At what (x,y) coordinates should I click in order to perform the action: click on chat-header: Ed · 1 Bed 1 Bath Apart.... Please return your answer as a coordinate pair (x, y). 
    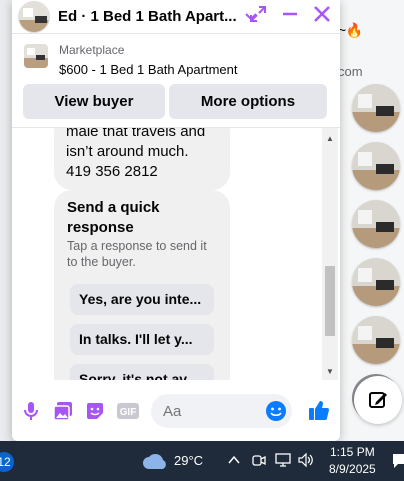
    Looking at the image, I should click on (176, 17).